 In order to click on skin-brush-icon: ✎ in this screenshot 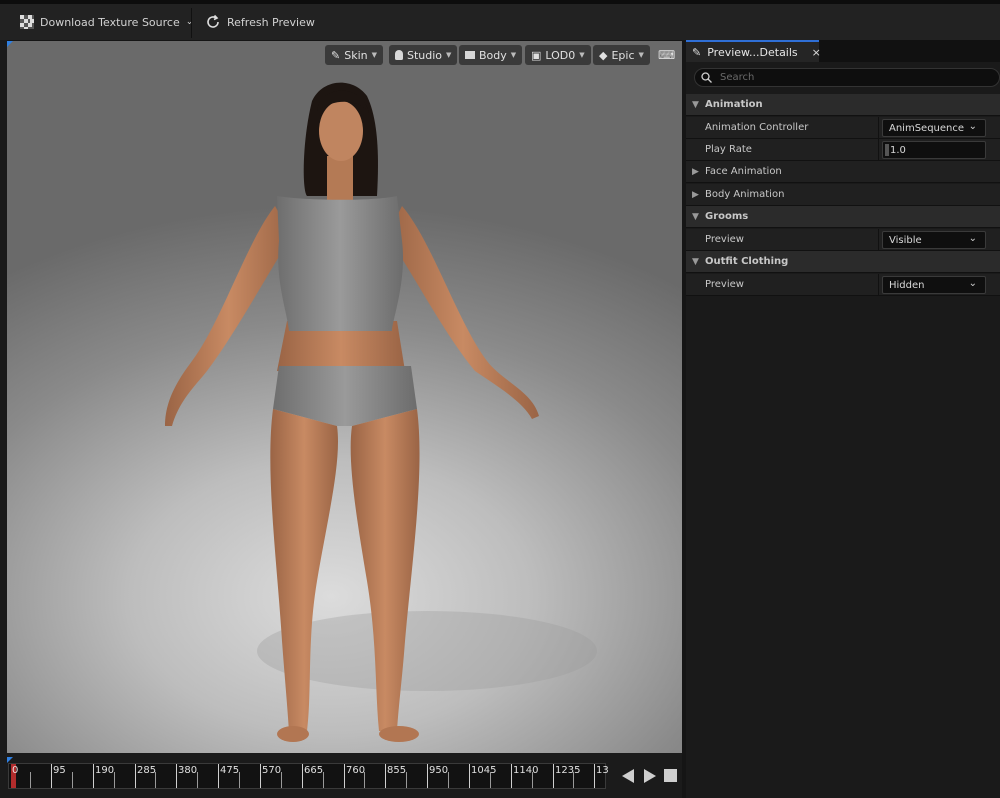, I will do `click(336, 55)`.